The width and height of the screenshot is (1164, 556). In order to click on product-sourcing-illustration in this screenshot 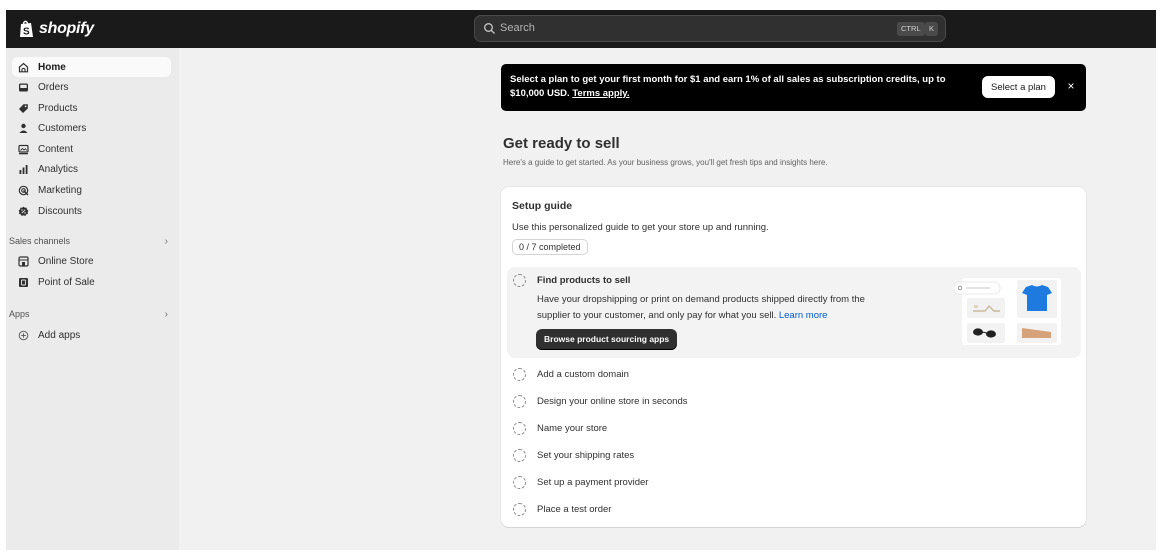, I will do `click(1007, 311)`.